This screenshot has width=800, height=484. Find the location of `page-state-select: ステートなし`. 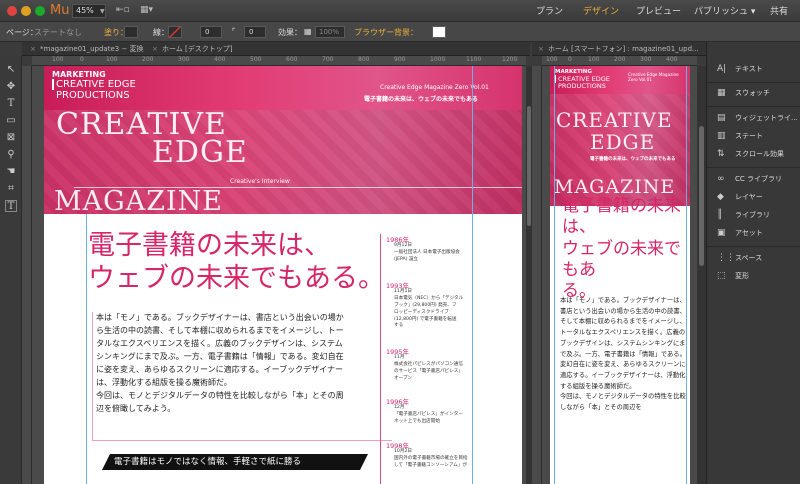

page-state-select: ステートなし is located at coordinates (58, 32).